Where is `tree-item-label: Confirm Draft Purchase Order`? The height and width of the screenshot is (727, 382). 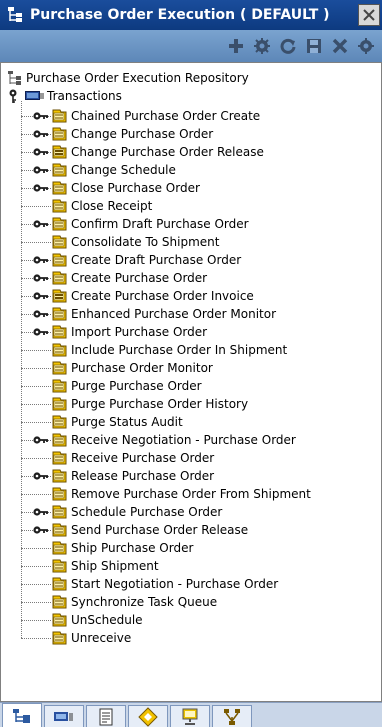 tree-item-label: Confirm Draft Purchase Order is located at coordinates (160, 224).